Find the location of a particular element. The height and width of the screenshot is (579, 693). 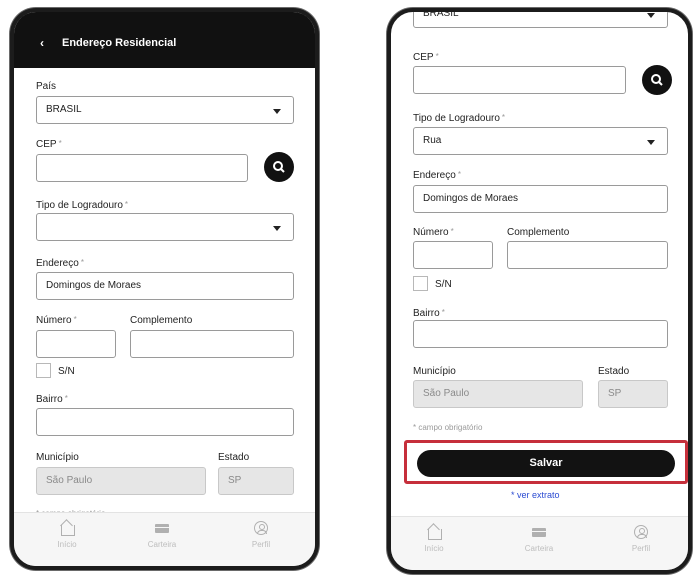

save-button-highlight: Salvar is located at coordinates (546, 462).